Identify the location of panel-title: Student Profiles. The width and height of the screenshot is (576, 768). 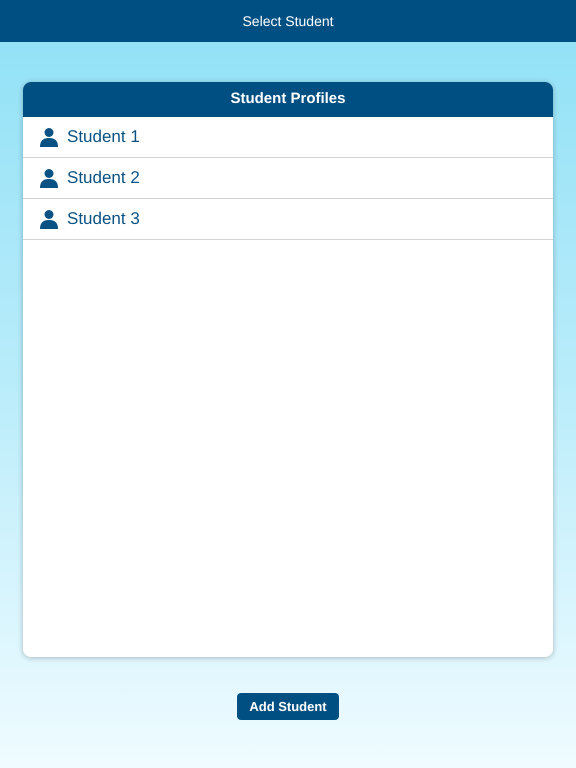
(288, 99).